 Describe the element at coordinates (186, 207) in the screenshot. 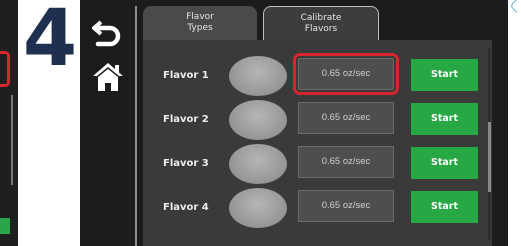

I see `flavor-label: Flavor 4` at that location.